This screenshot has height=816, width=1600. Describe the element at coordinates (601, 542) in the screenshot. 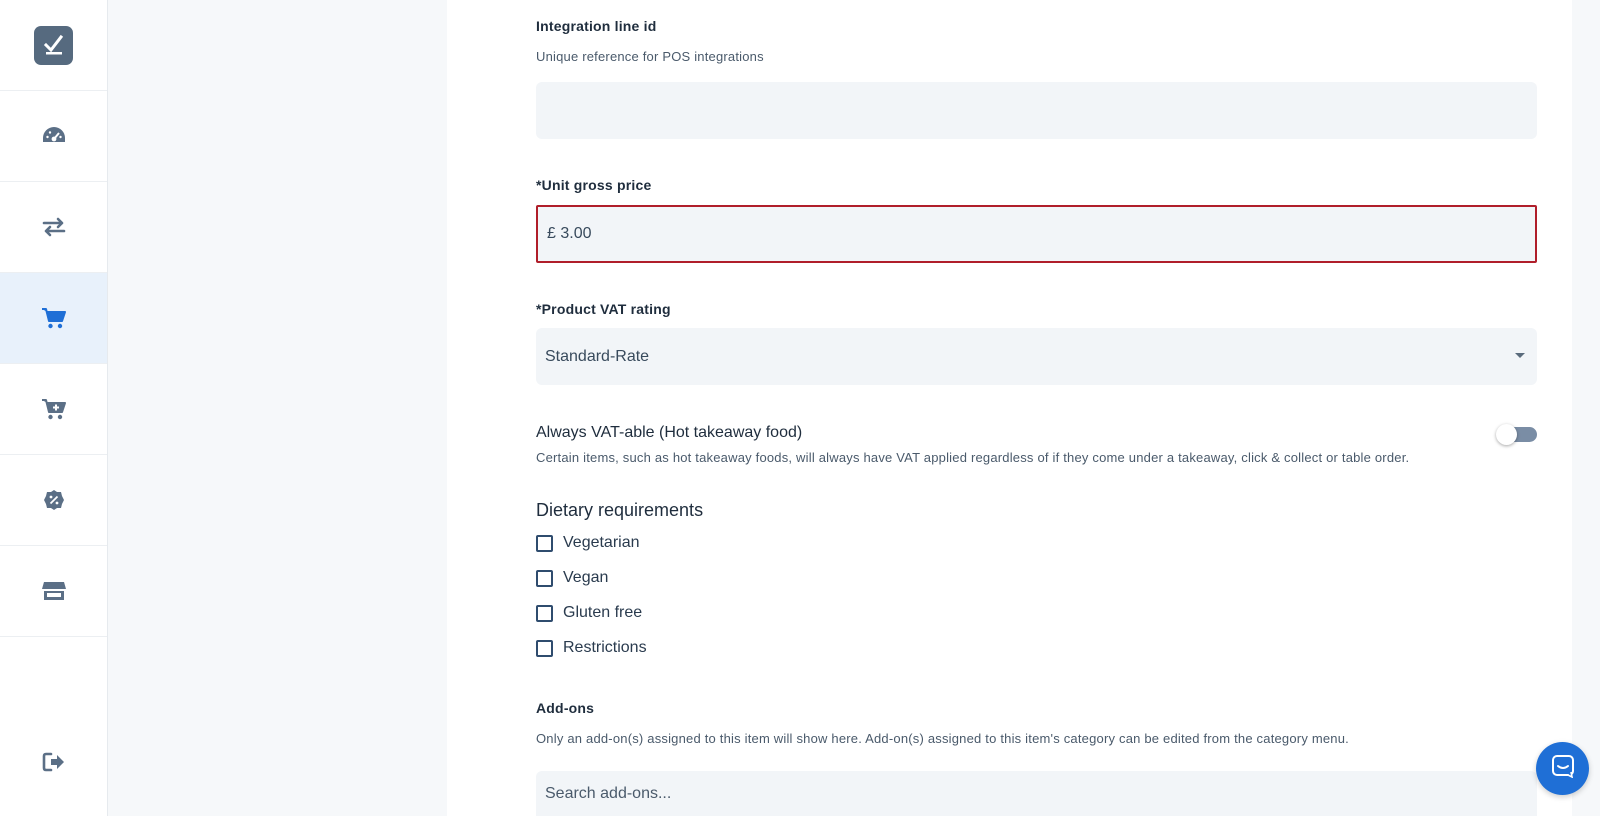

I see `vegetarian-label: Vegetarian` at that location.